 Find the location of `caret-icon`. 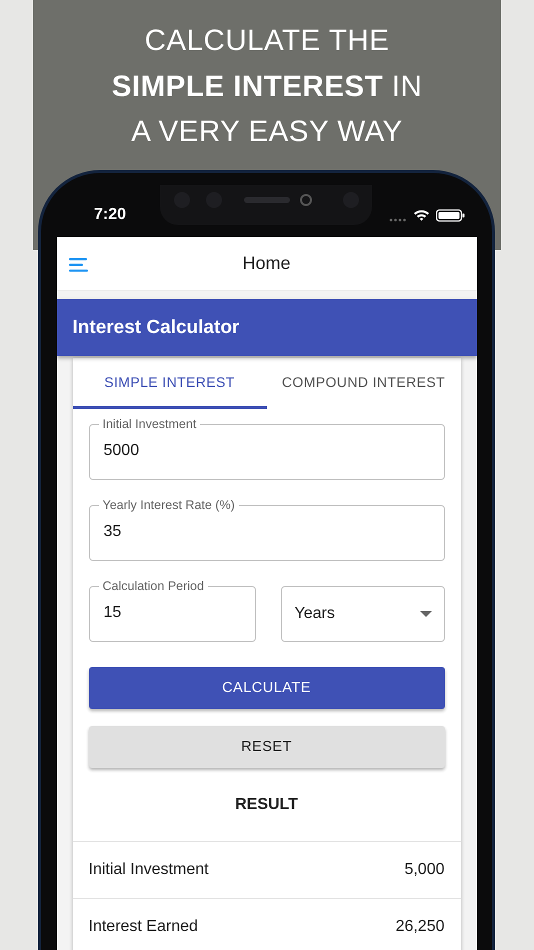

caret-icon is located at coordinates (426, 614).